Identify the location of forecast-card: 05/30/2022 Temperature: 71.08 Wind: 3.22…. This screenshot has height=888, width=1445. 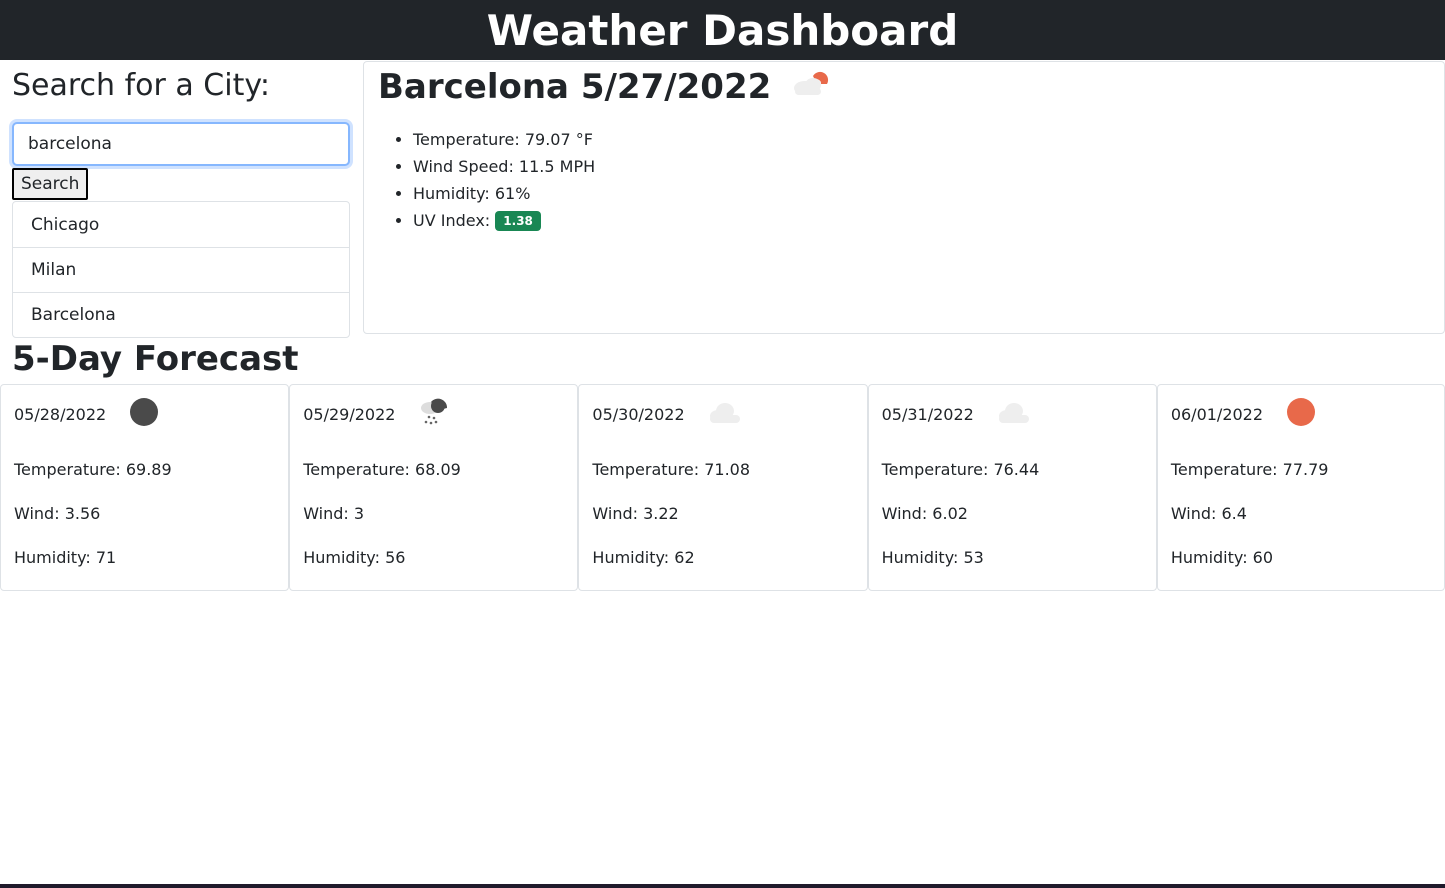
(723, 487).